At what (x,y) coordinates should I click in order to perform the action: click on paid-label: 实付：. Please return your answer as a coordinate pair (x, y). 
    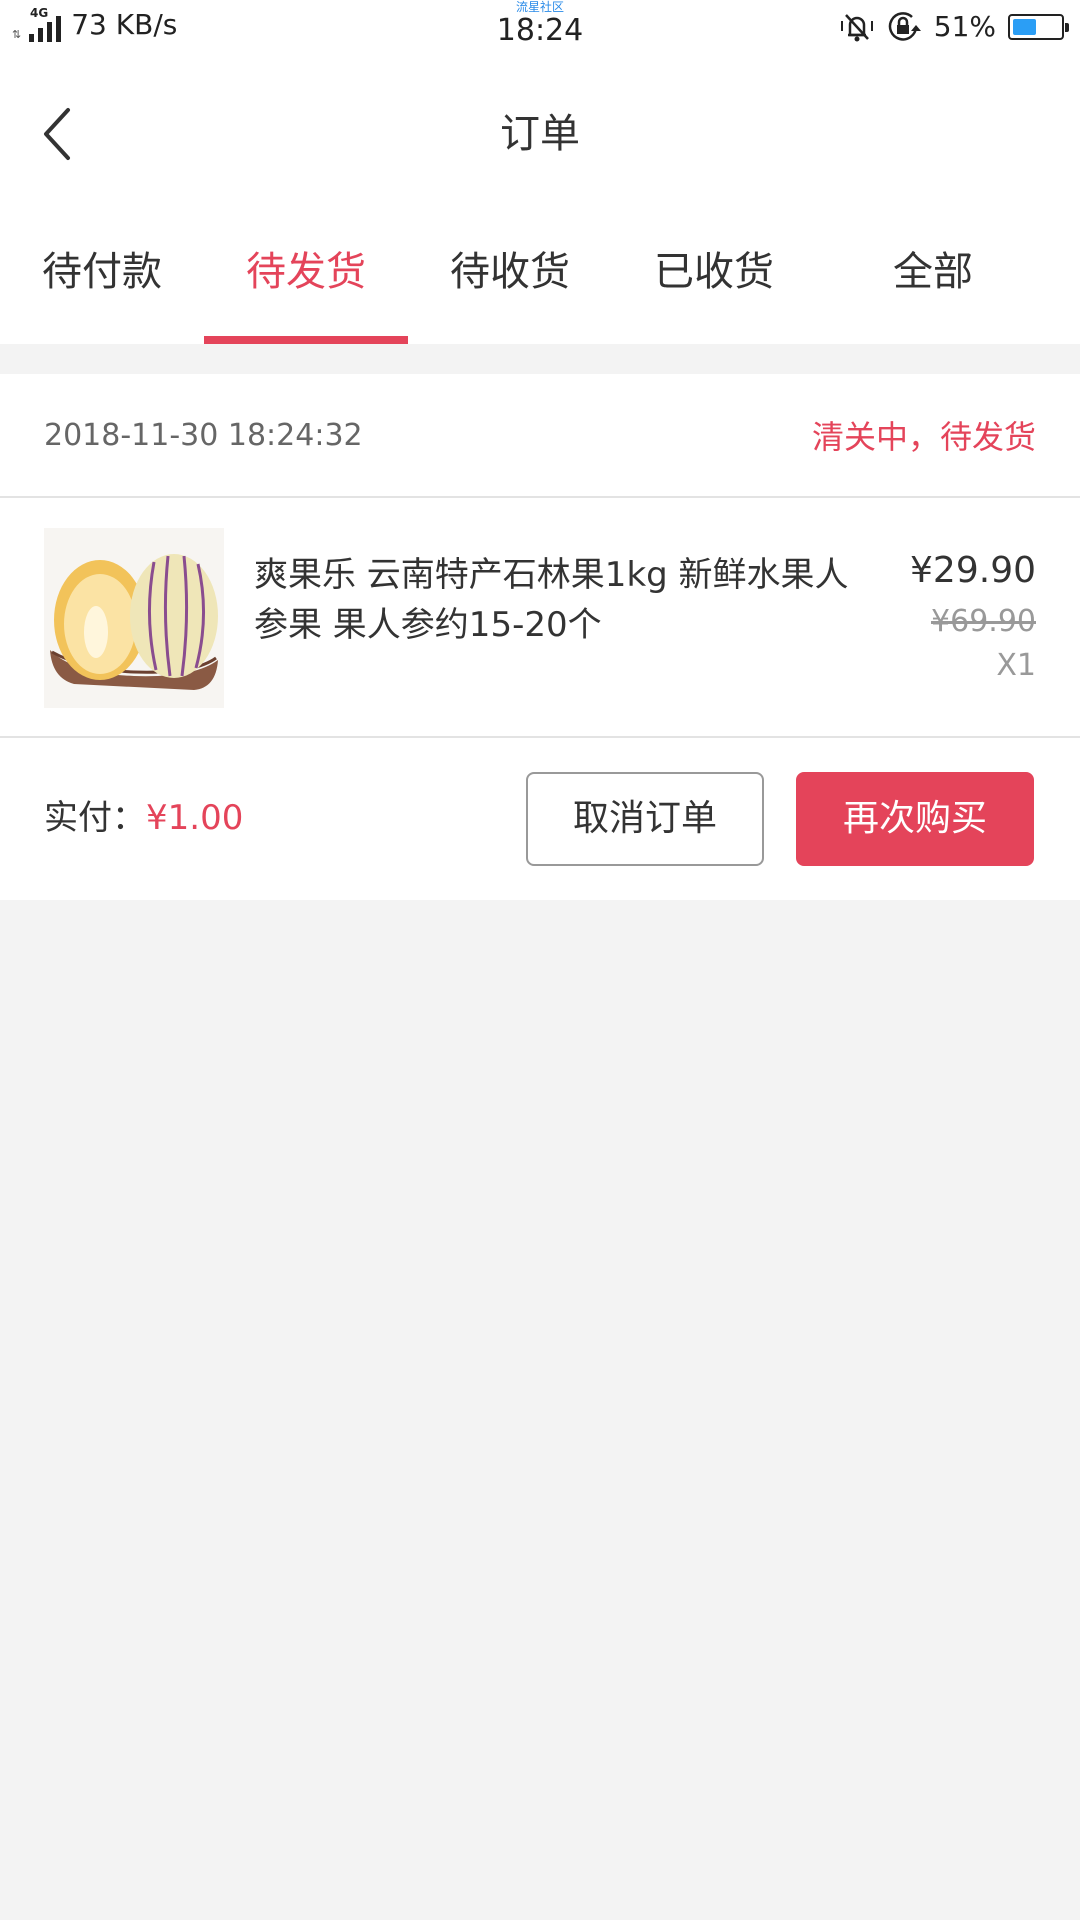
    Looking at the image, I should click on (95, 818).